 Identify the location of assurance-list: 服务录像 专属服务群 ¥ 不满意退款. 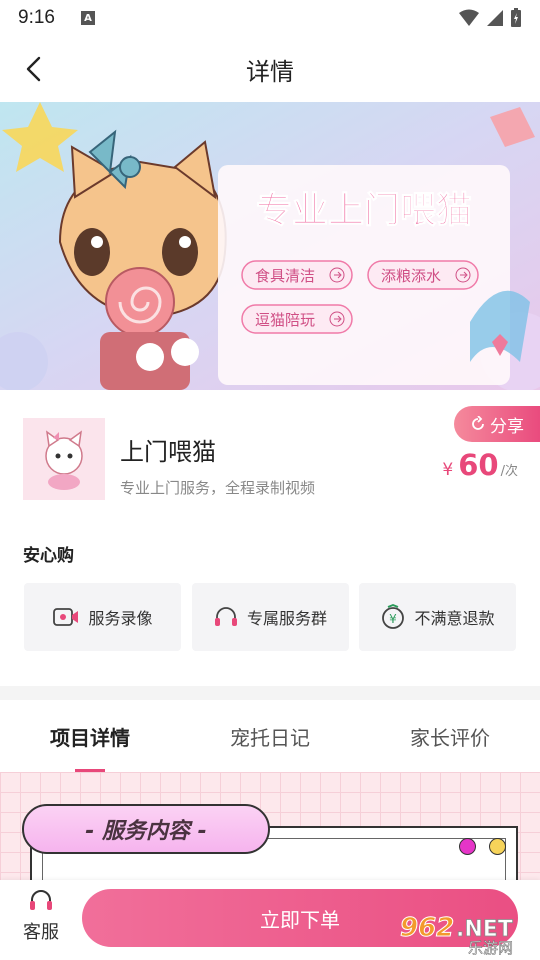
(270, 617).